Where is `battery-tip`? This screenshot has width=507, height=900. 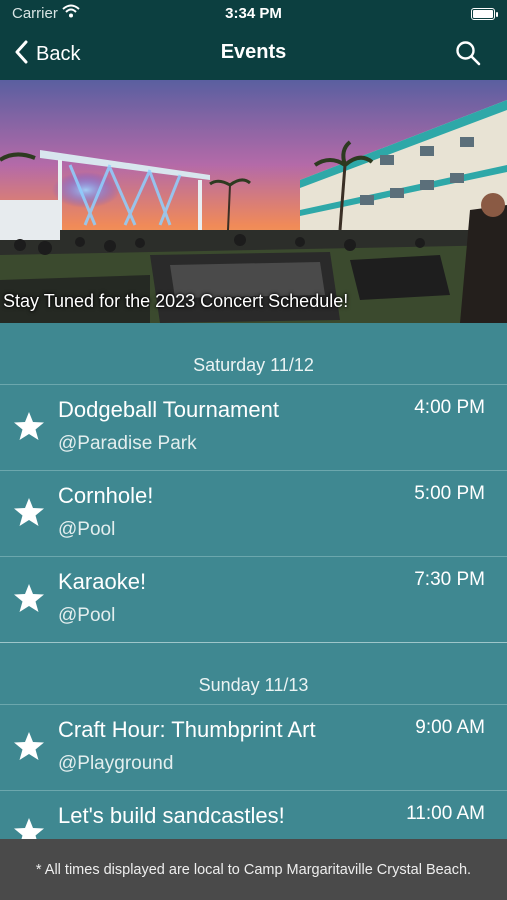
battery-tip is located at coordinates (497, 14).